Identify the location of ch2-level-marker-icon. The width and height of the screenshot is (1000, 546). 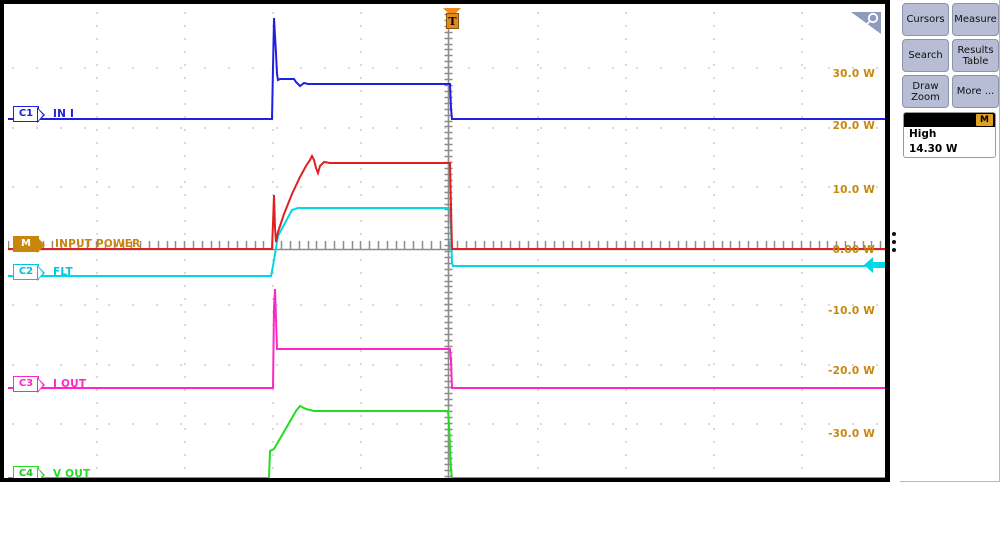
(876, 265).